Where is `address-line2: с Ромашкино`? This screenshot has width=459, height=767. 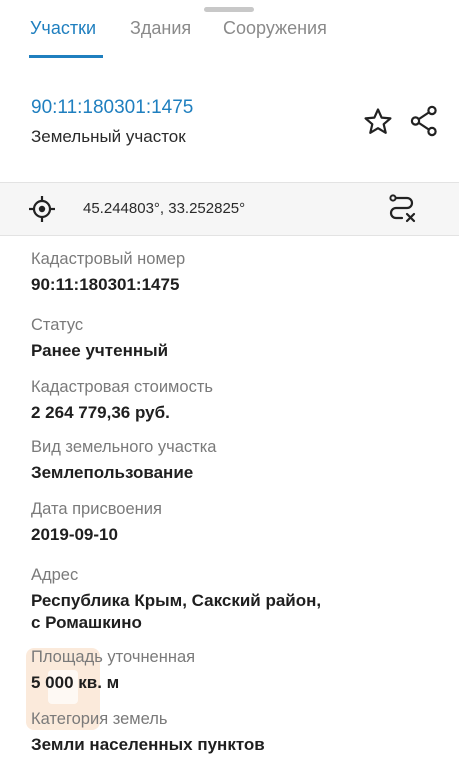 address-line2: с Ромашкино is located at coordinates (86, 622).